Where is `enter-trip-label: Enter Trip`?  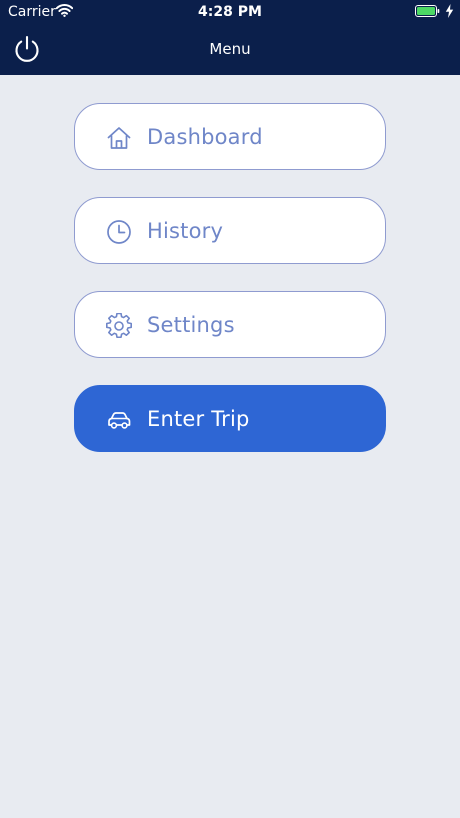
enter-trip-label: Enter Trip is located at coordinates (198, 419).